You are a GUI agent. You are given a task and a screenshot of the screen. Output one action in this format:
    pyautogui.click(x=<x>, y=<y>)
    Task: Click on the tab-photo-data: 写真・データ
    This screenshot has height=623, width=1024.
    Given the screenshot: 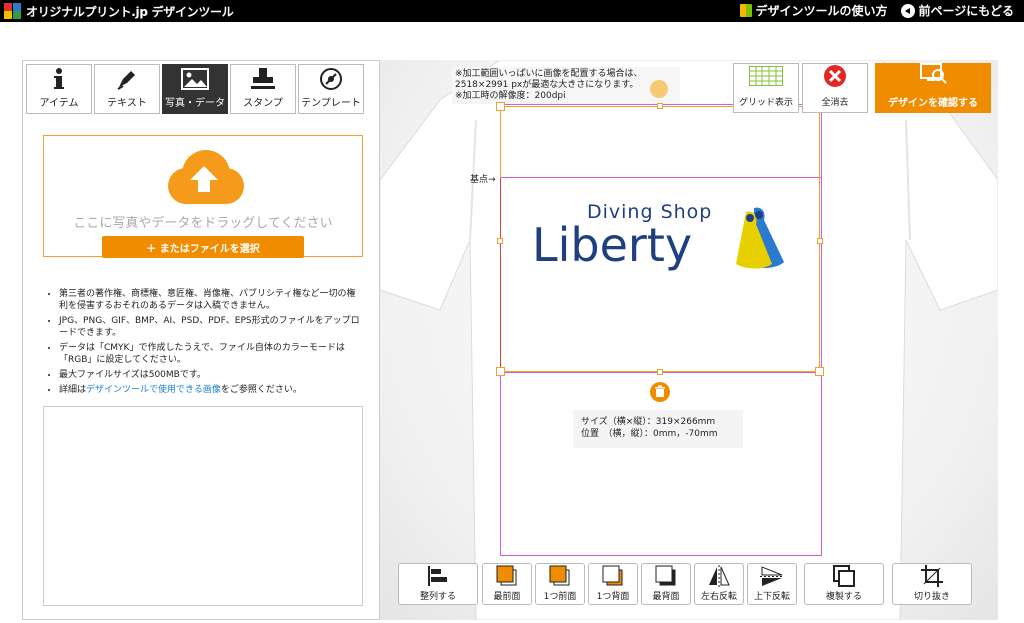 What is the action you would take?
    pyautogui.click(x=195, y=89)
    